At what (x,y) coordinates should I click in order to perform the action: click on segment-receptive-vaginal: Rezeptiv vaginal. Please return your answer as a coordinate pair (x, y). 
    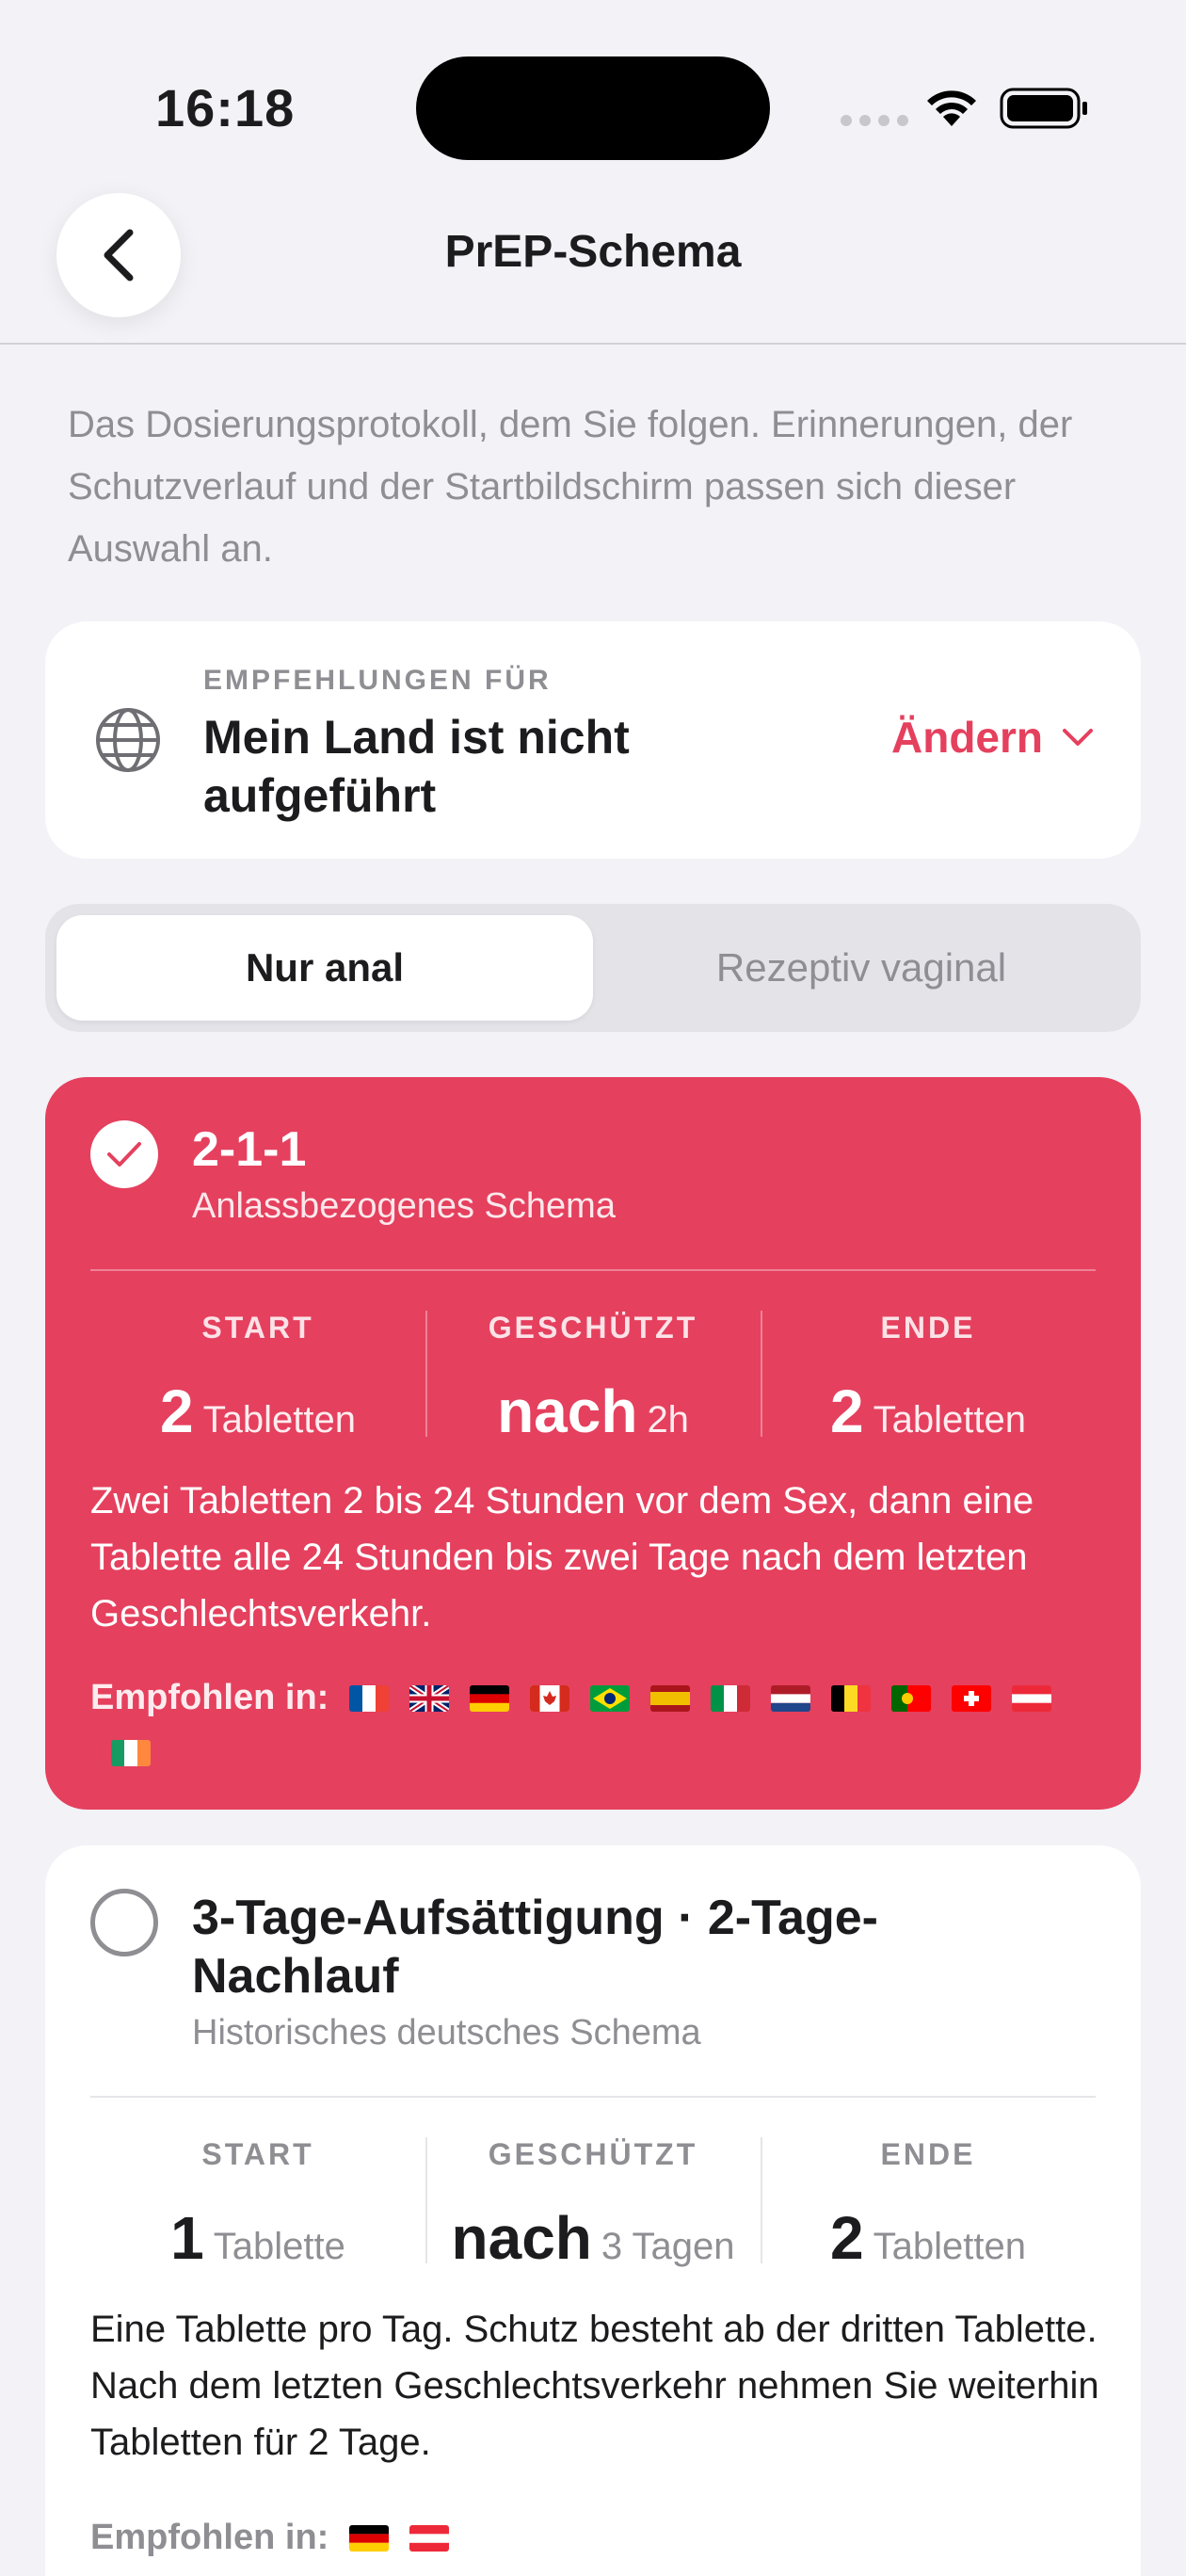
    Looking at the image, I should click on (861, 968).